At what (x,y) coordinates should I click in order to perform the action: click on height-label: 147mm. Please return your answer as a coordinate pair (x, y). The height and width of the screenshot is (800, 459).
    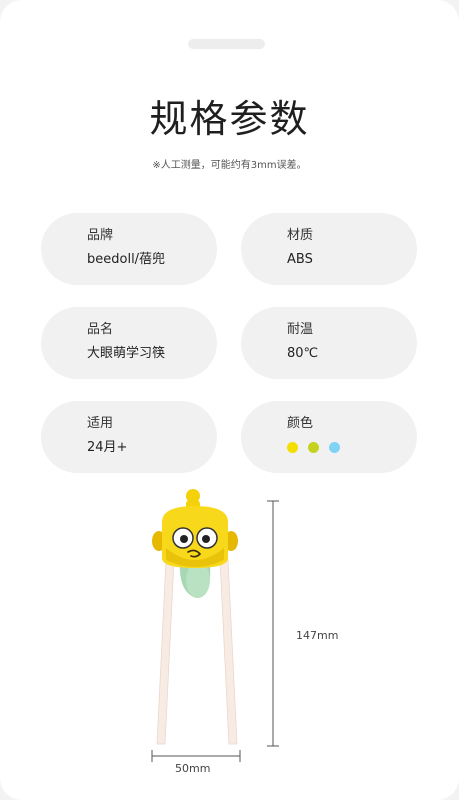
    Looking at the image, I should click on (317, 635).